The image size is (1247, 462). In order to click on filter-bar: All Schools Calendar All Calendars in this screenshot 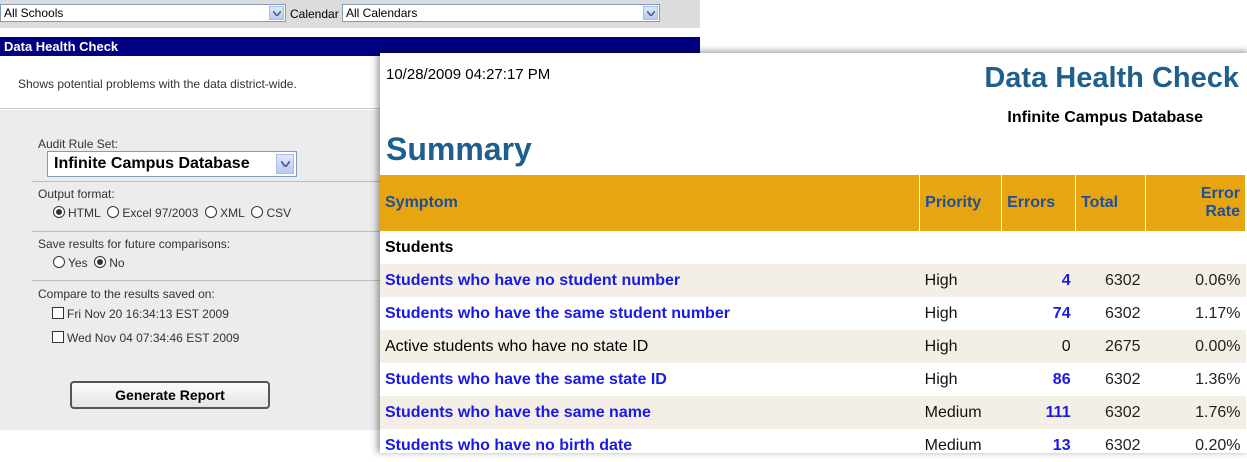, I will do `click(350, 14)`.